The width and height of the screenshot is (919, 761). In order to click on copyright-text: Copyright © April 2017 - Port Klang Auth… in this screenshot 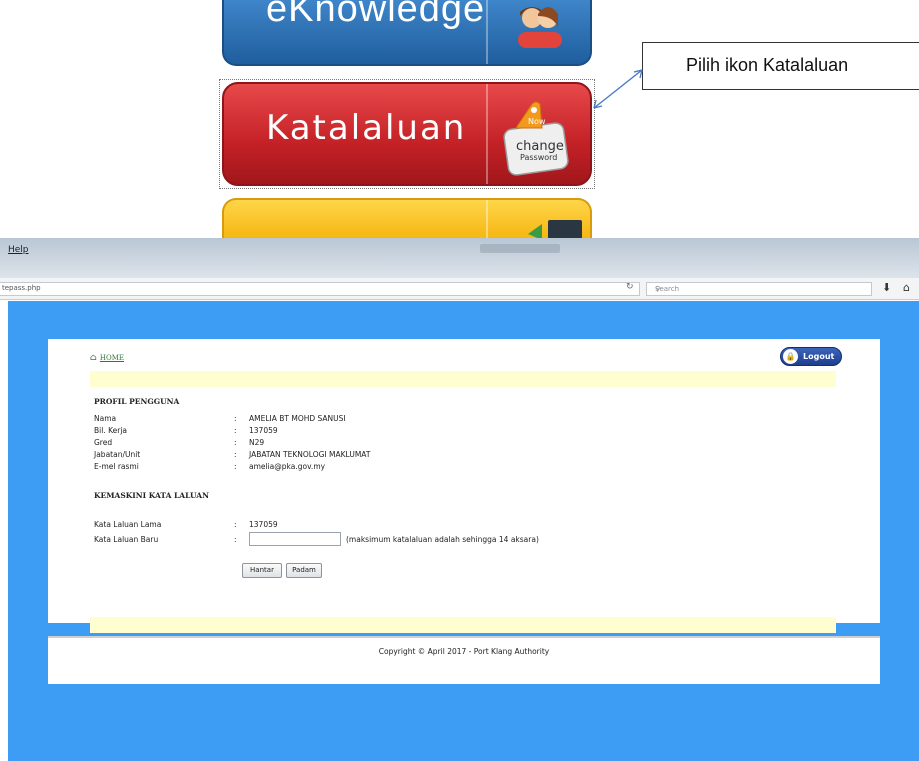, I will do `click(464, 651)`.